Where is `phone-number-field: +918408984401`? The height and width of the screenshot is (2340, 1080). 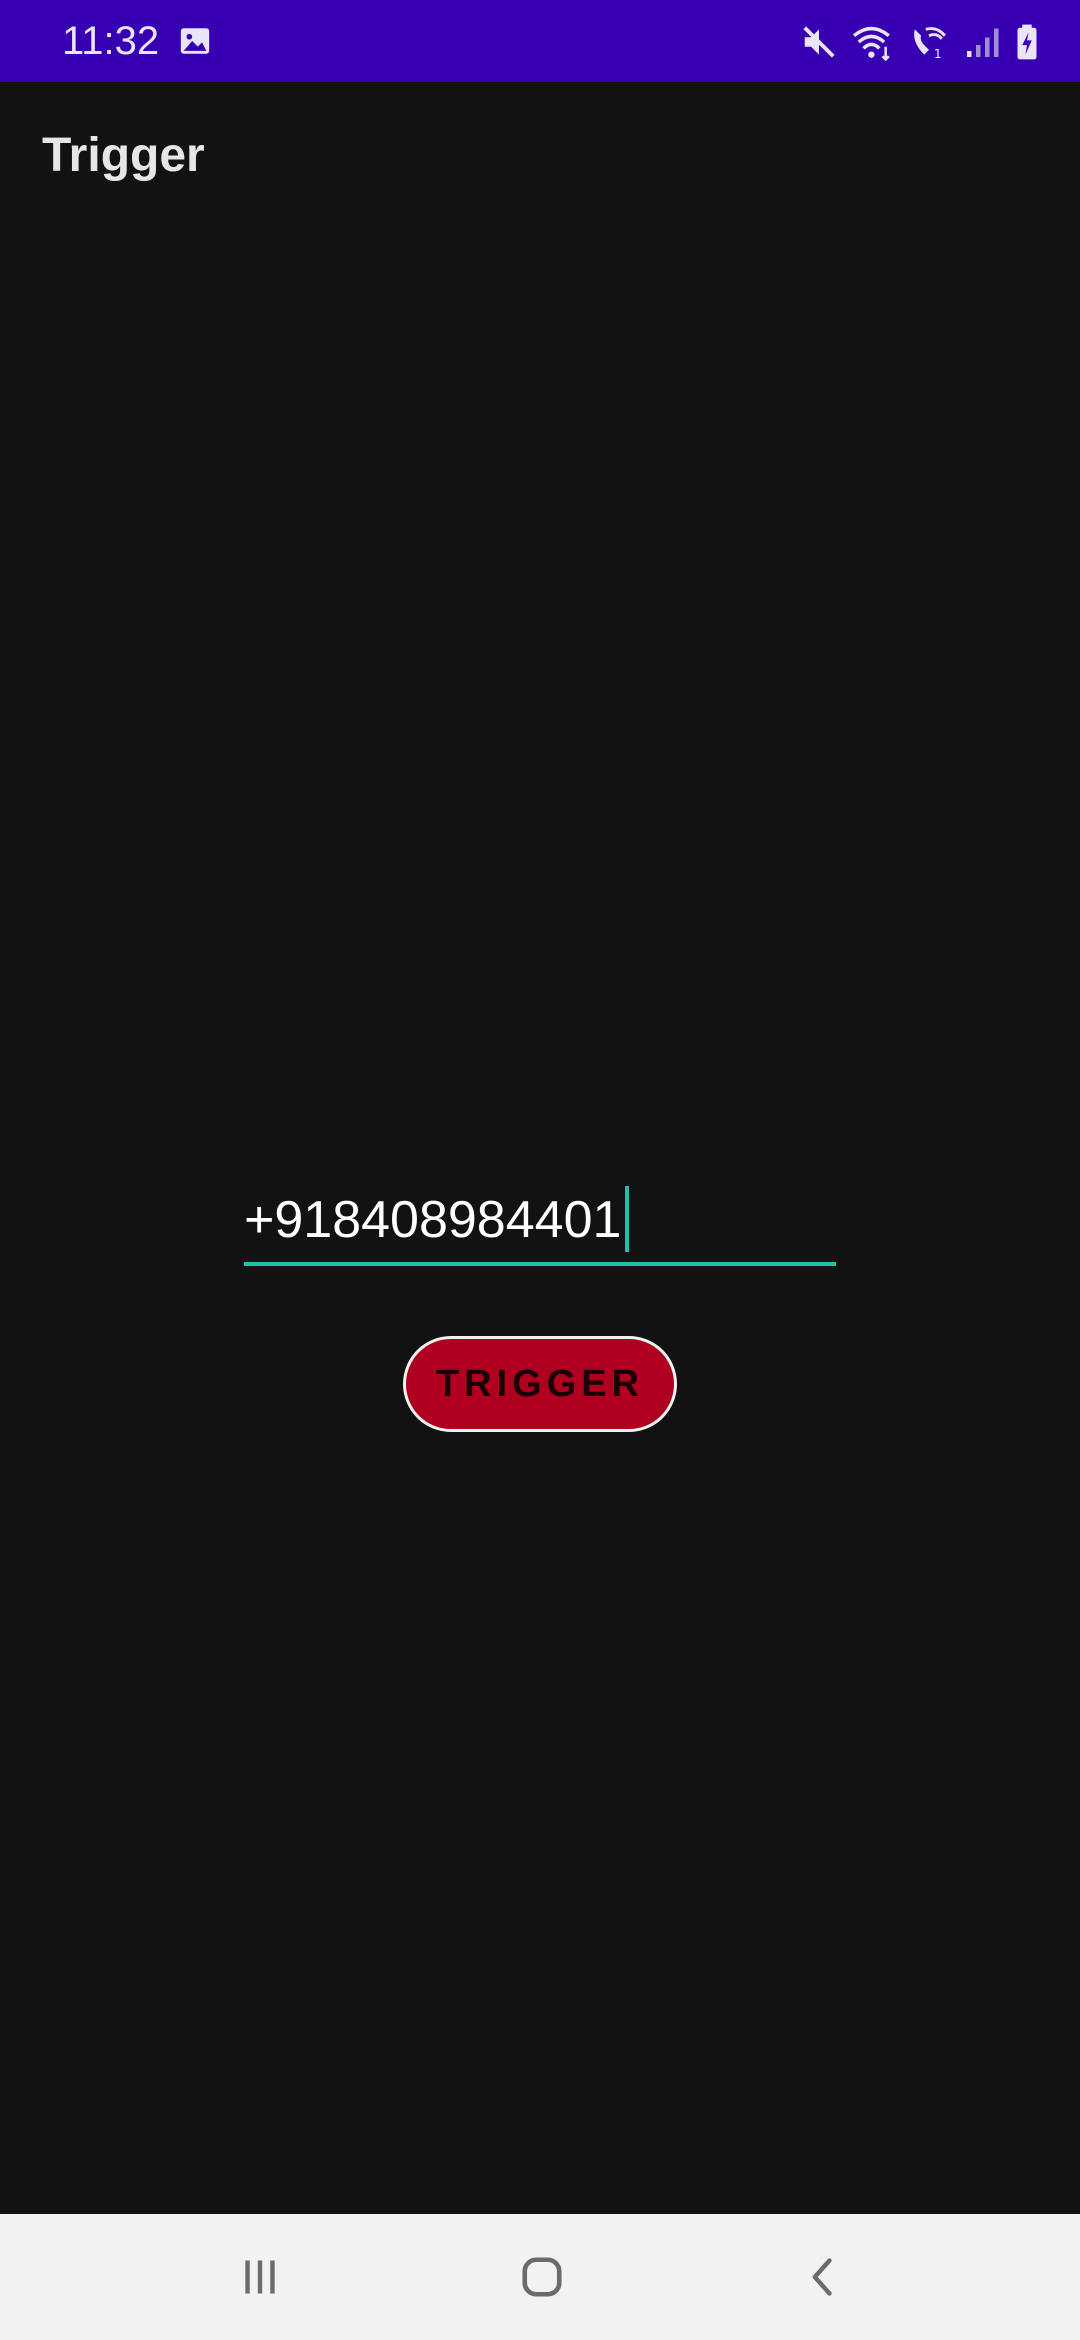
phone-number-field: +918408984401 is located at coordinates (540, 1223).